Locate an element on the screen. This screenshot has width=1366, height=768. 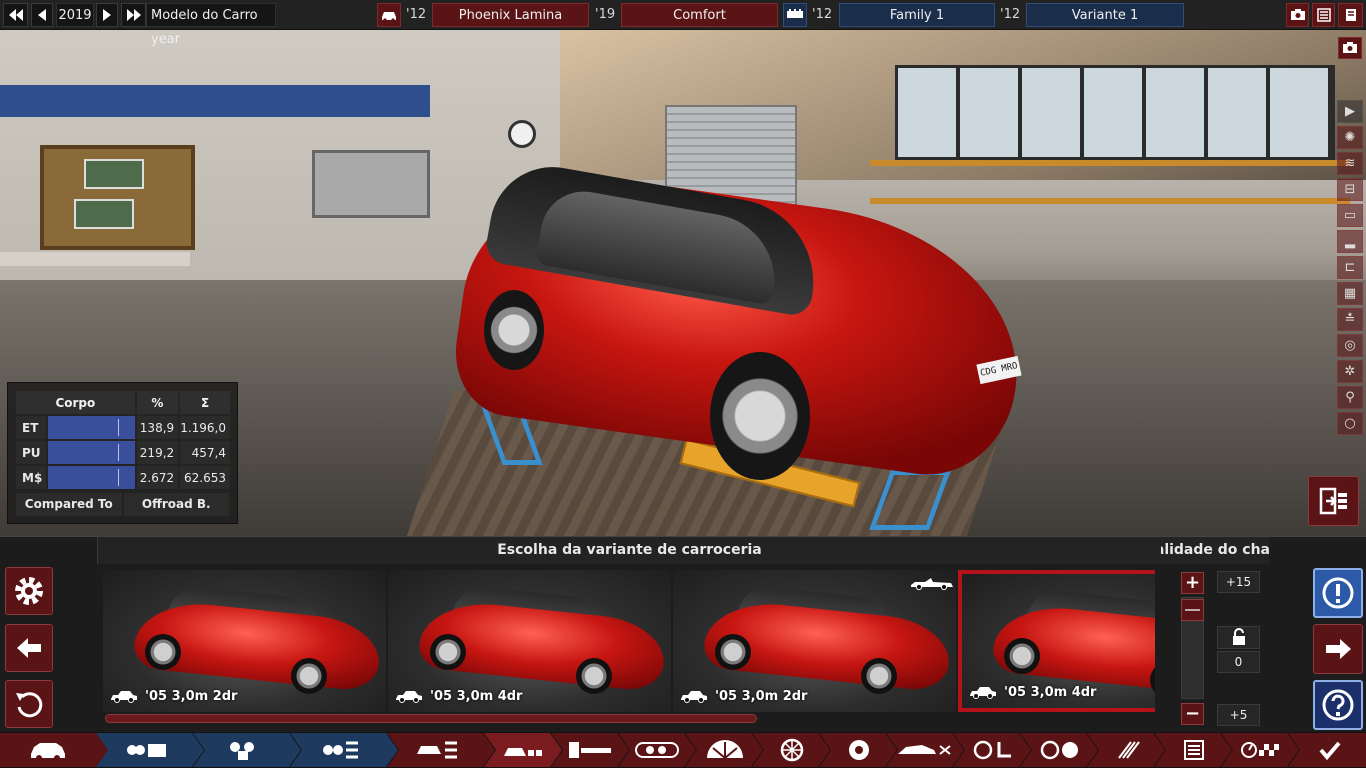
nav-tyres is located at coordinates (724, 750).